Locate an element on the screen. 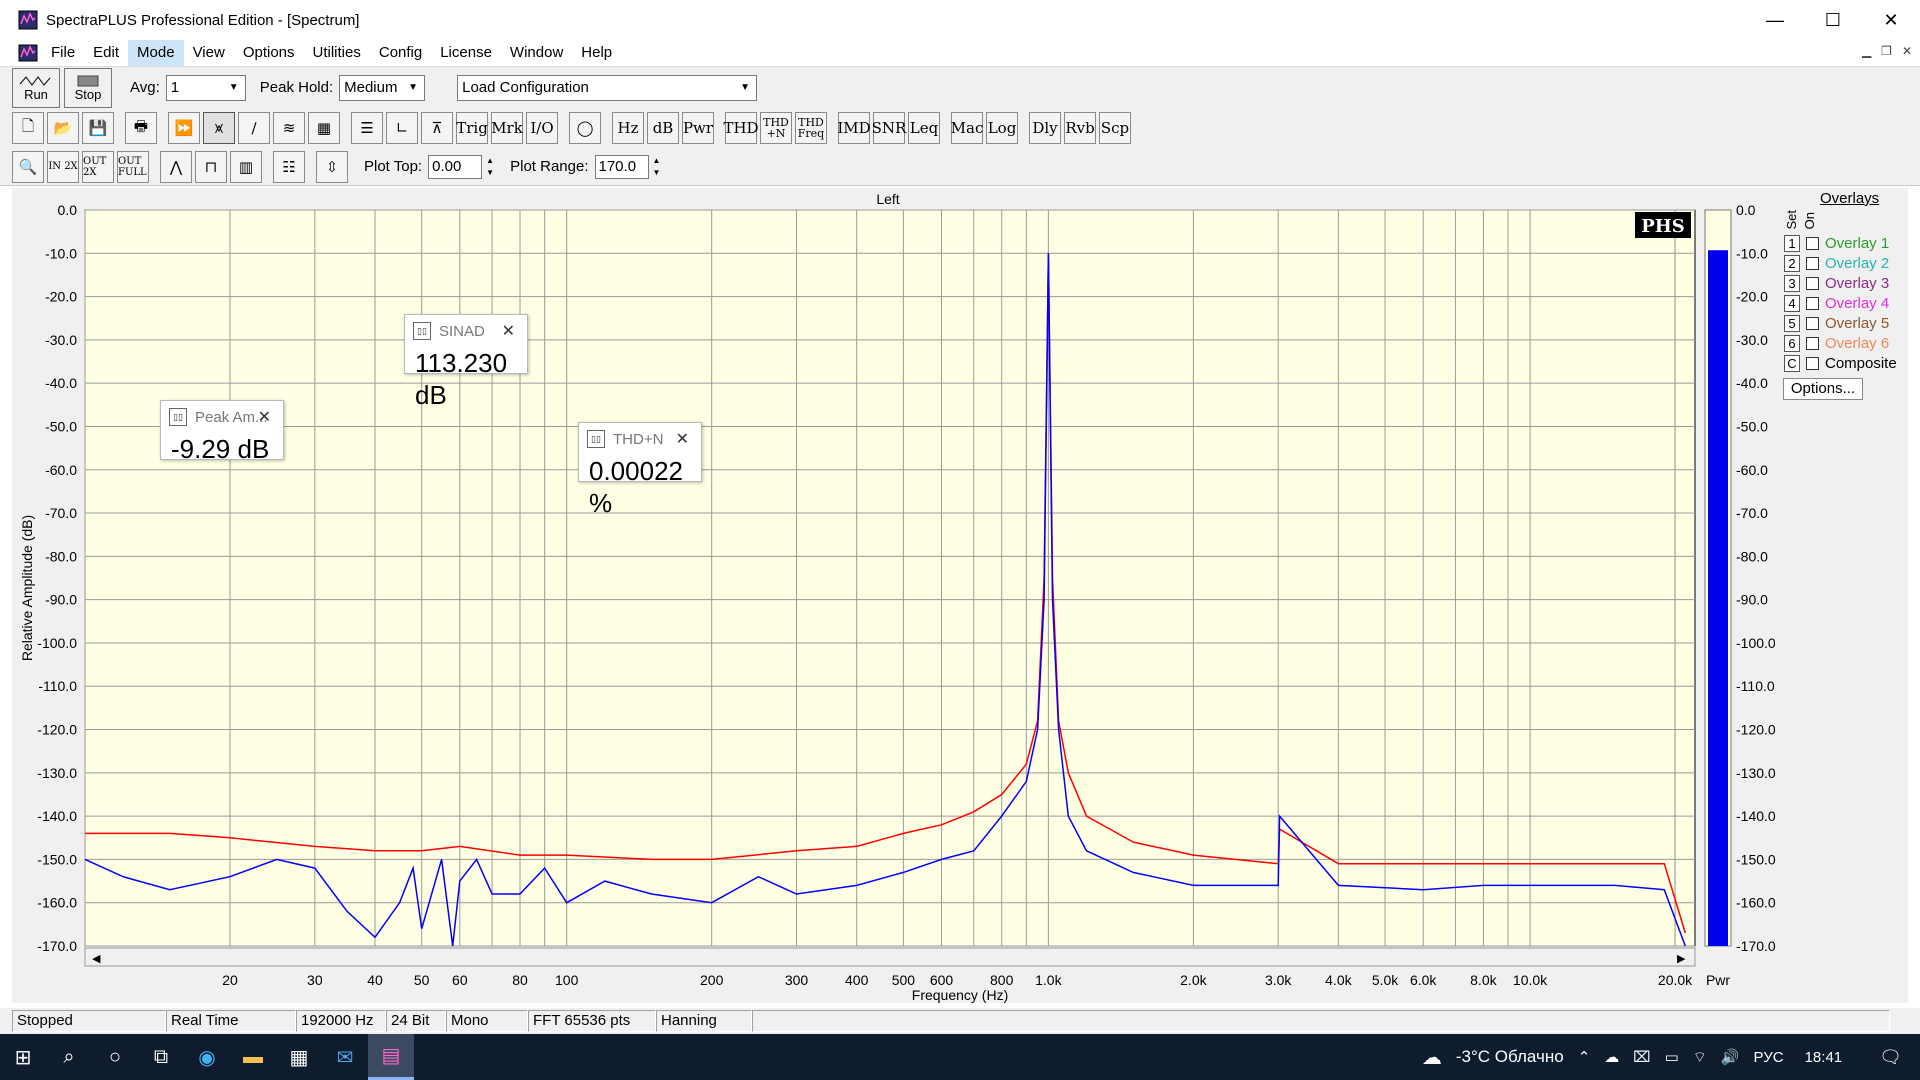  peak-hold-select: Medium ▼ is located at coordinates (382, 87).